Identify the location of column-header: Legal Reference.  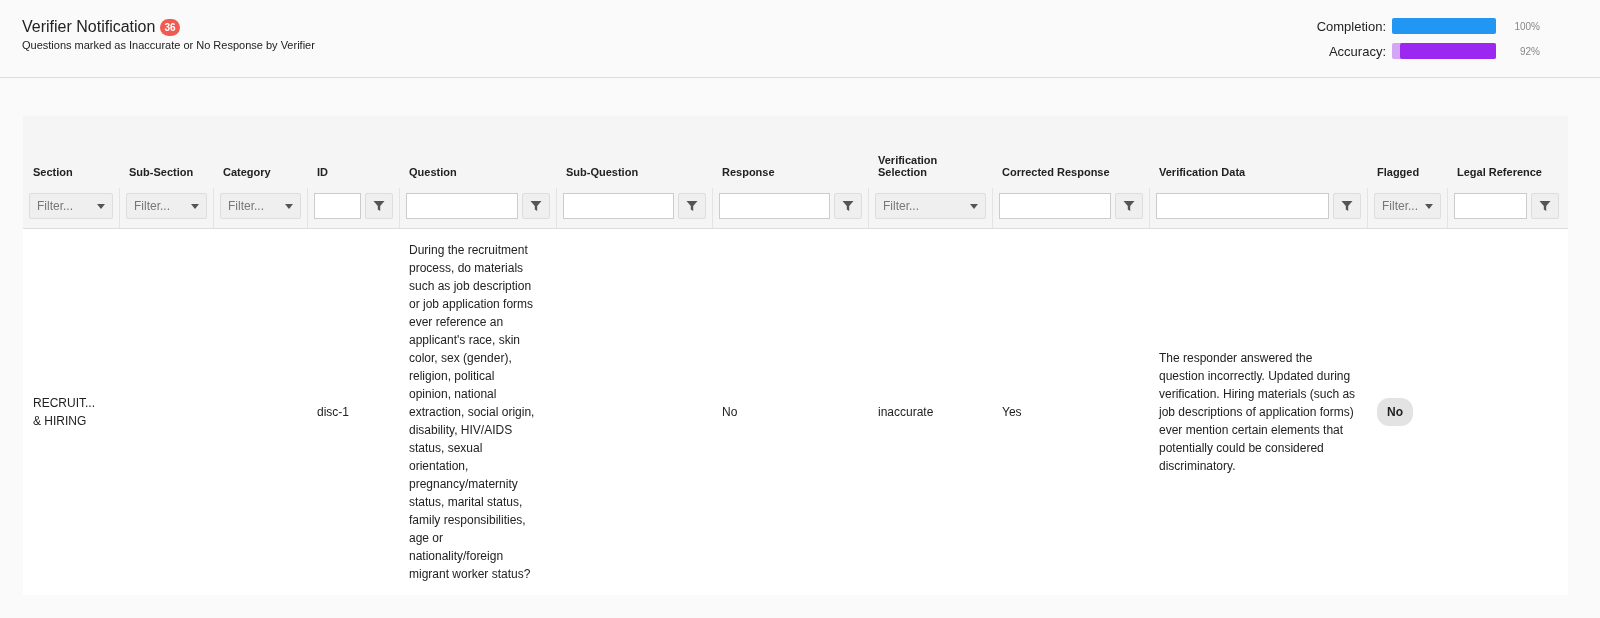
(1506, 172).